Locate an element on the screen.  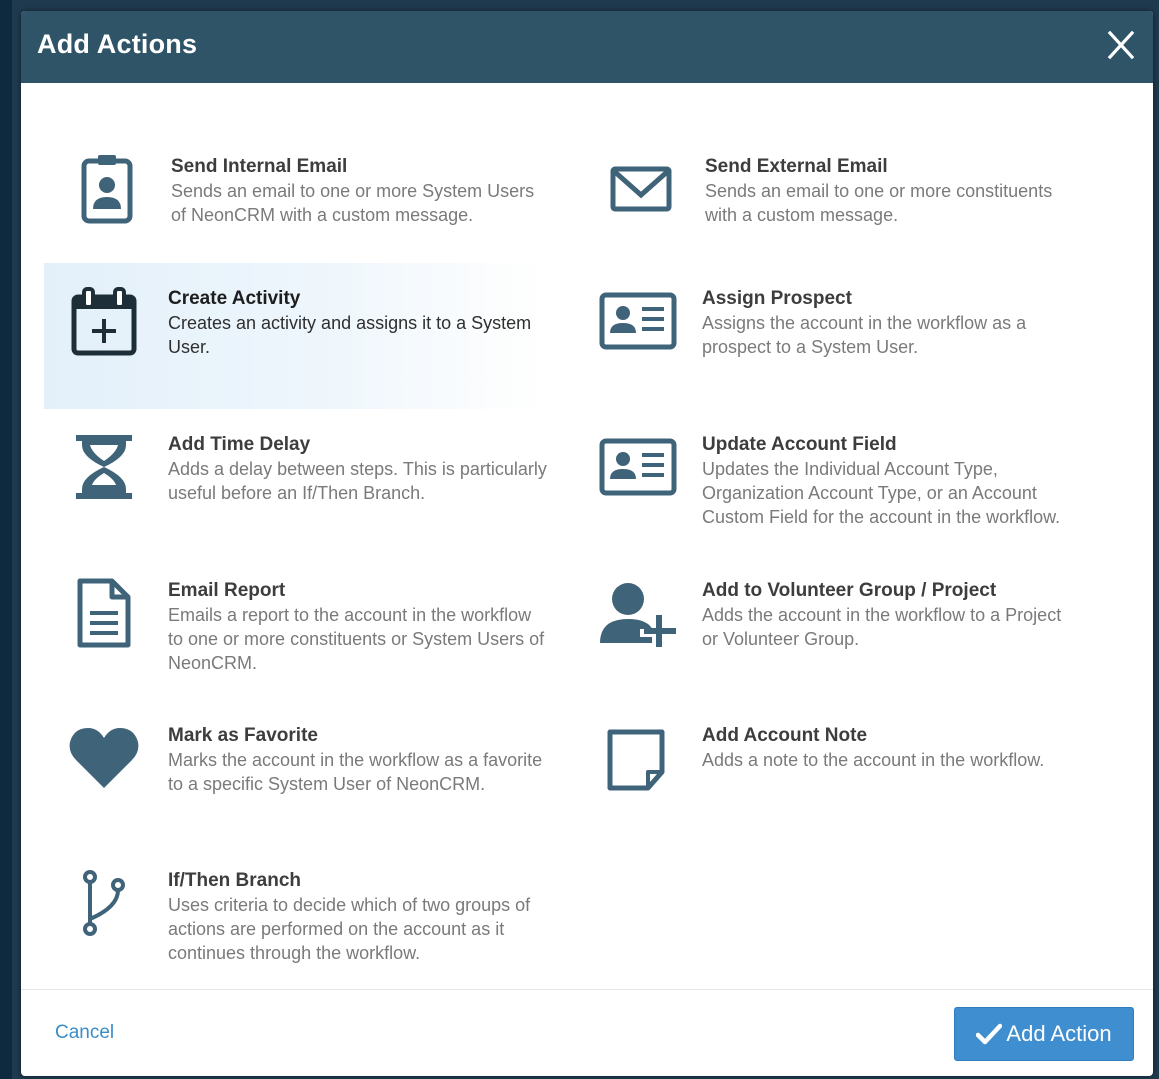
sticky-note-icon is located at coordinates (636, 760).